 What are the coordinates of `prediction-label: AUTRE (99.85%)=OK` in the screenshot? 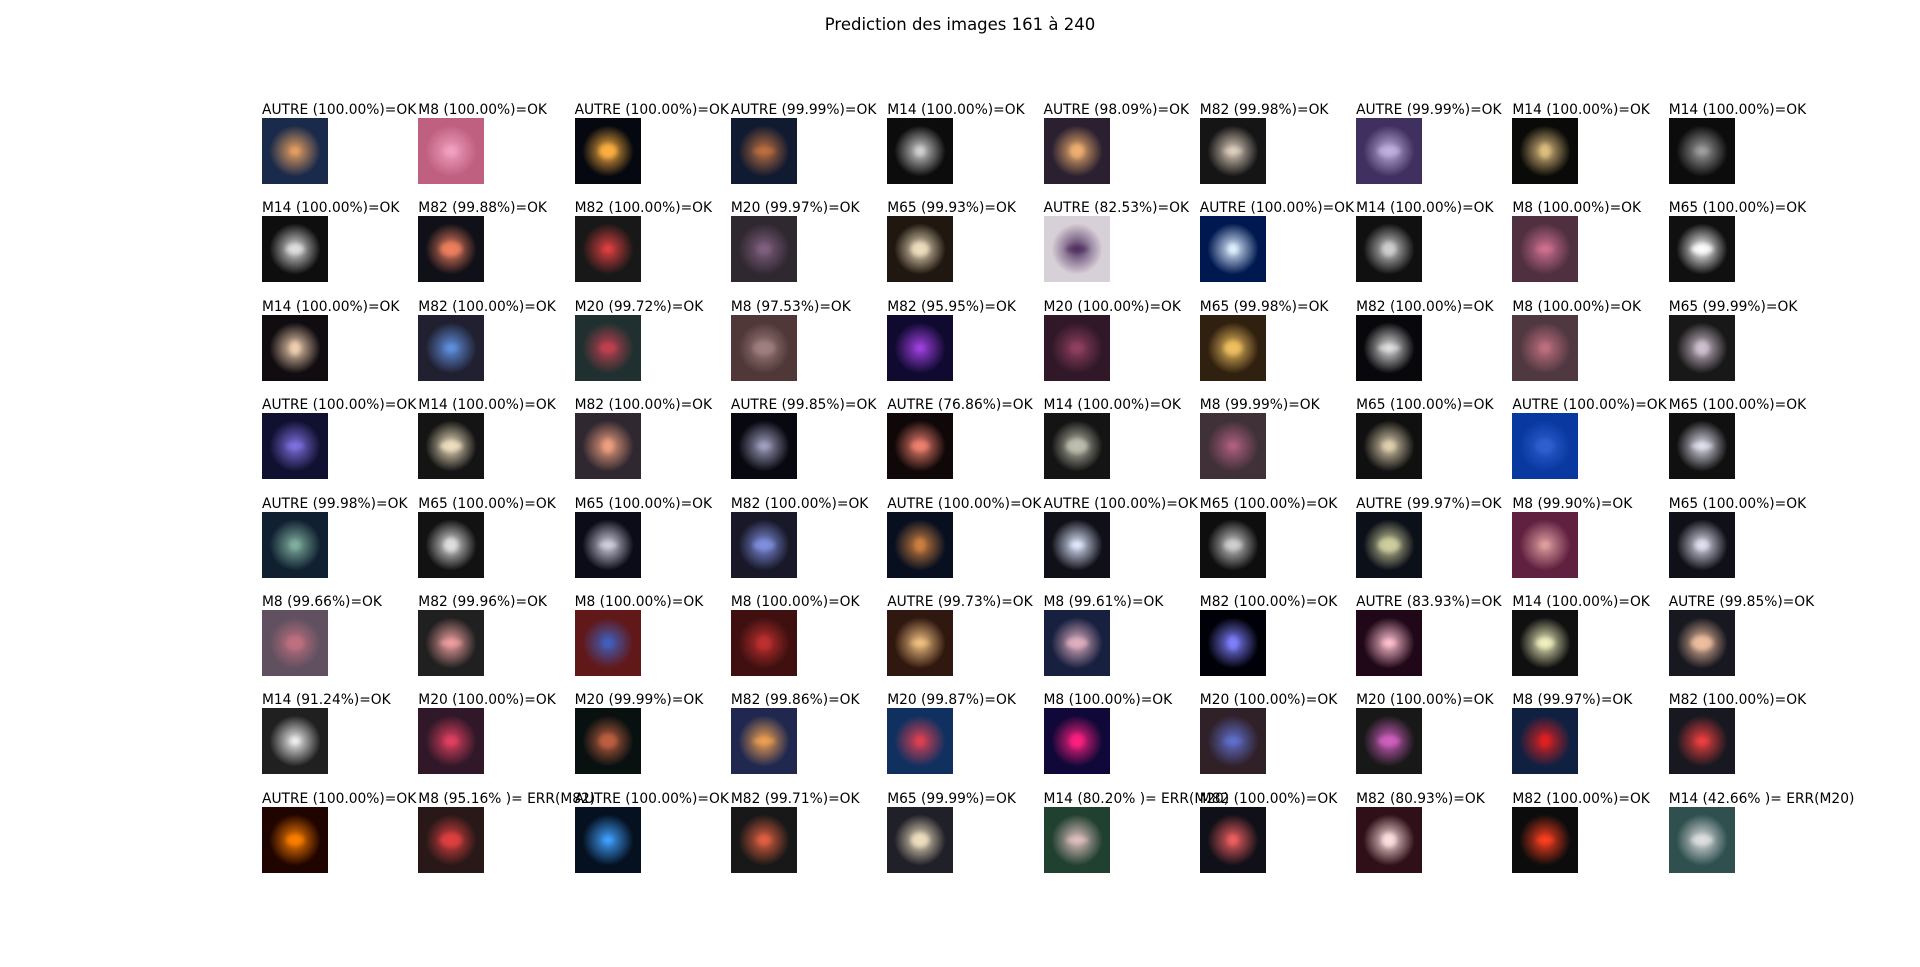 It's located at (1741, 602).